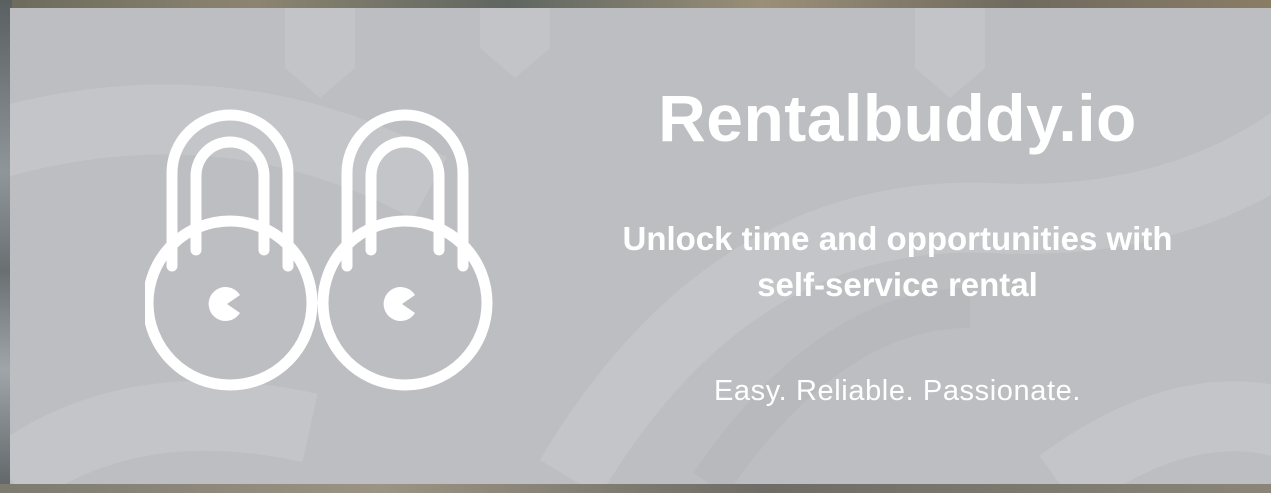  I want to click on tagline-line: Unlock time and opportunities with, so click(897, 238).